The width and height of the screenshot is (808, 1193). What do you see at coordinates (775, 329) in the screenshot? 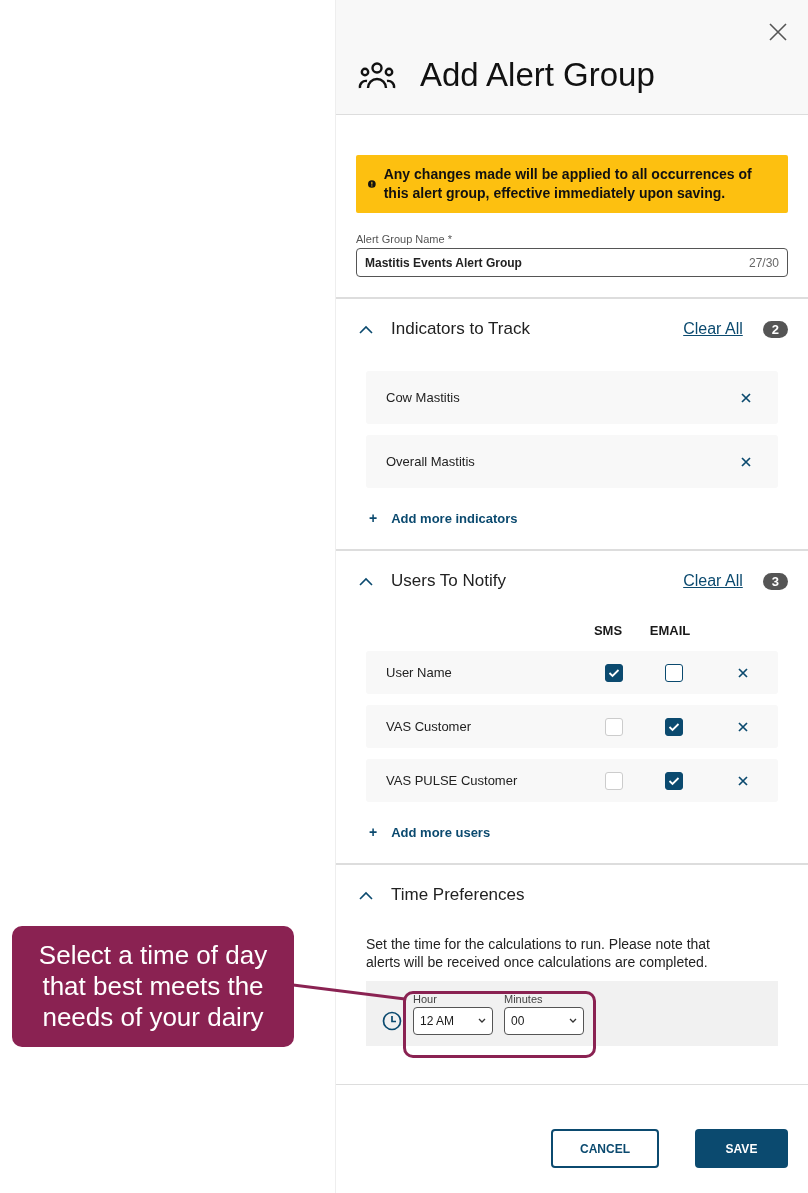
I see `count-badge: 2` at bounding box center [775, 329].